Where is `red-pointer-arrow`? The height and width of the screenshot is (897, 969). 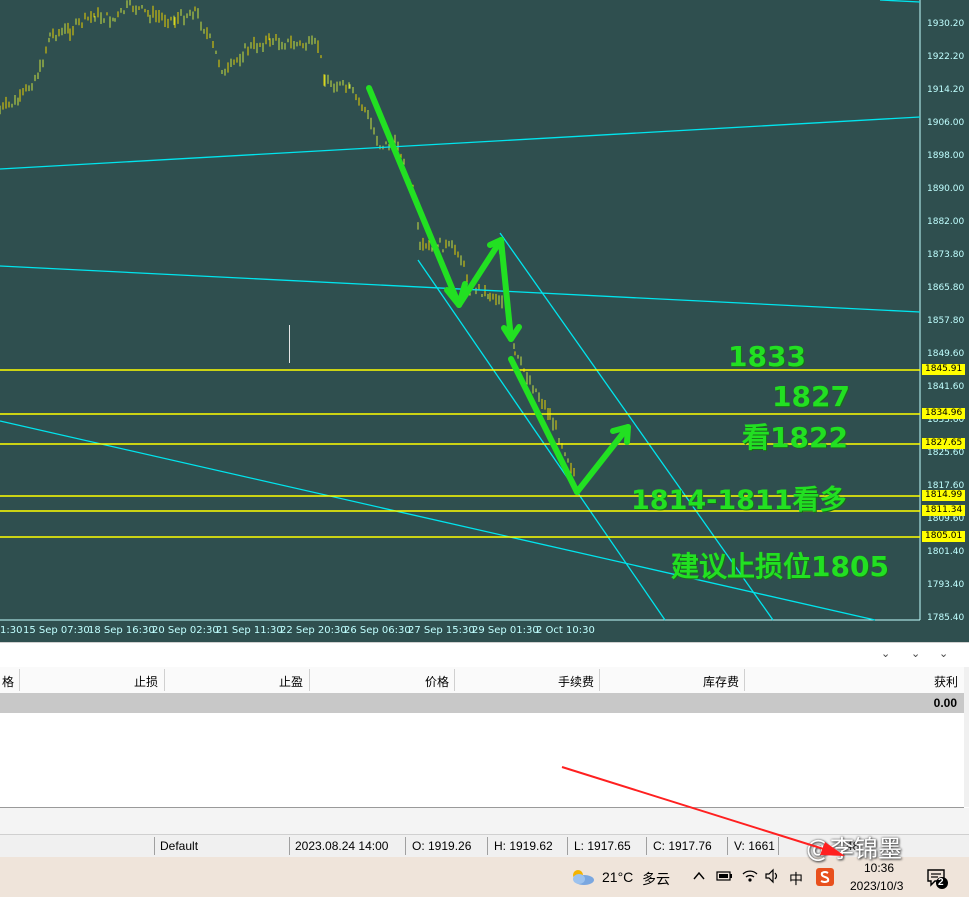
red-pointer-arrow is located at coordinates (703, 811).